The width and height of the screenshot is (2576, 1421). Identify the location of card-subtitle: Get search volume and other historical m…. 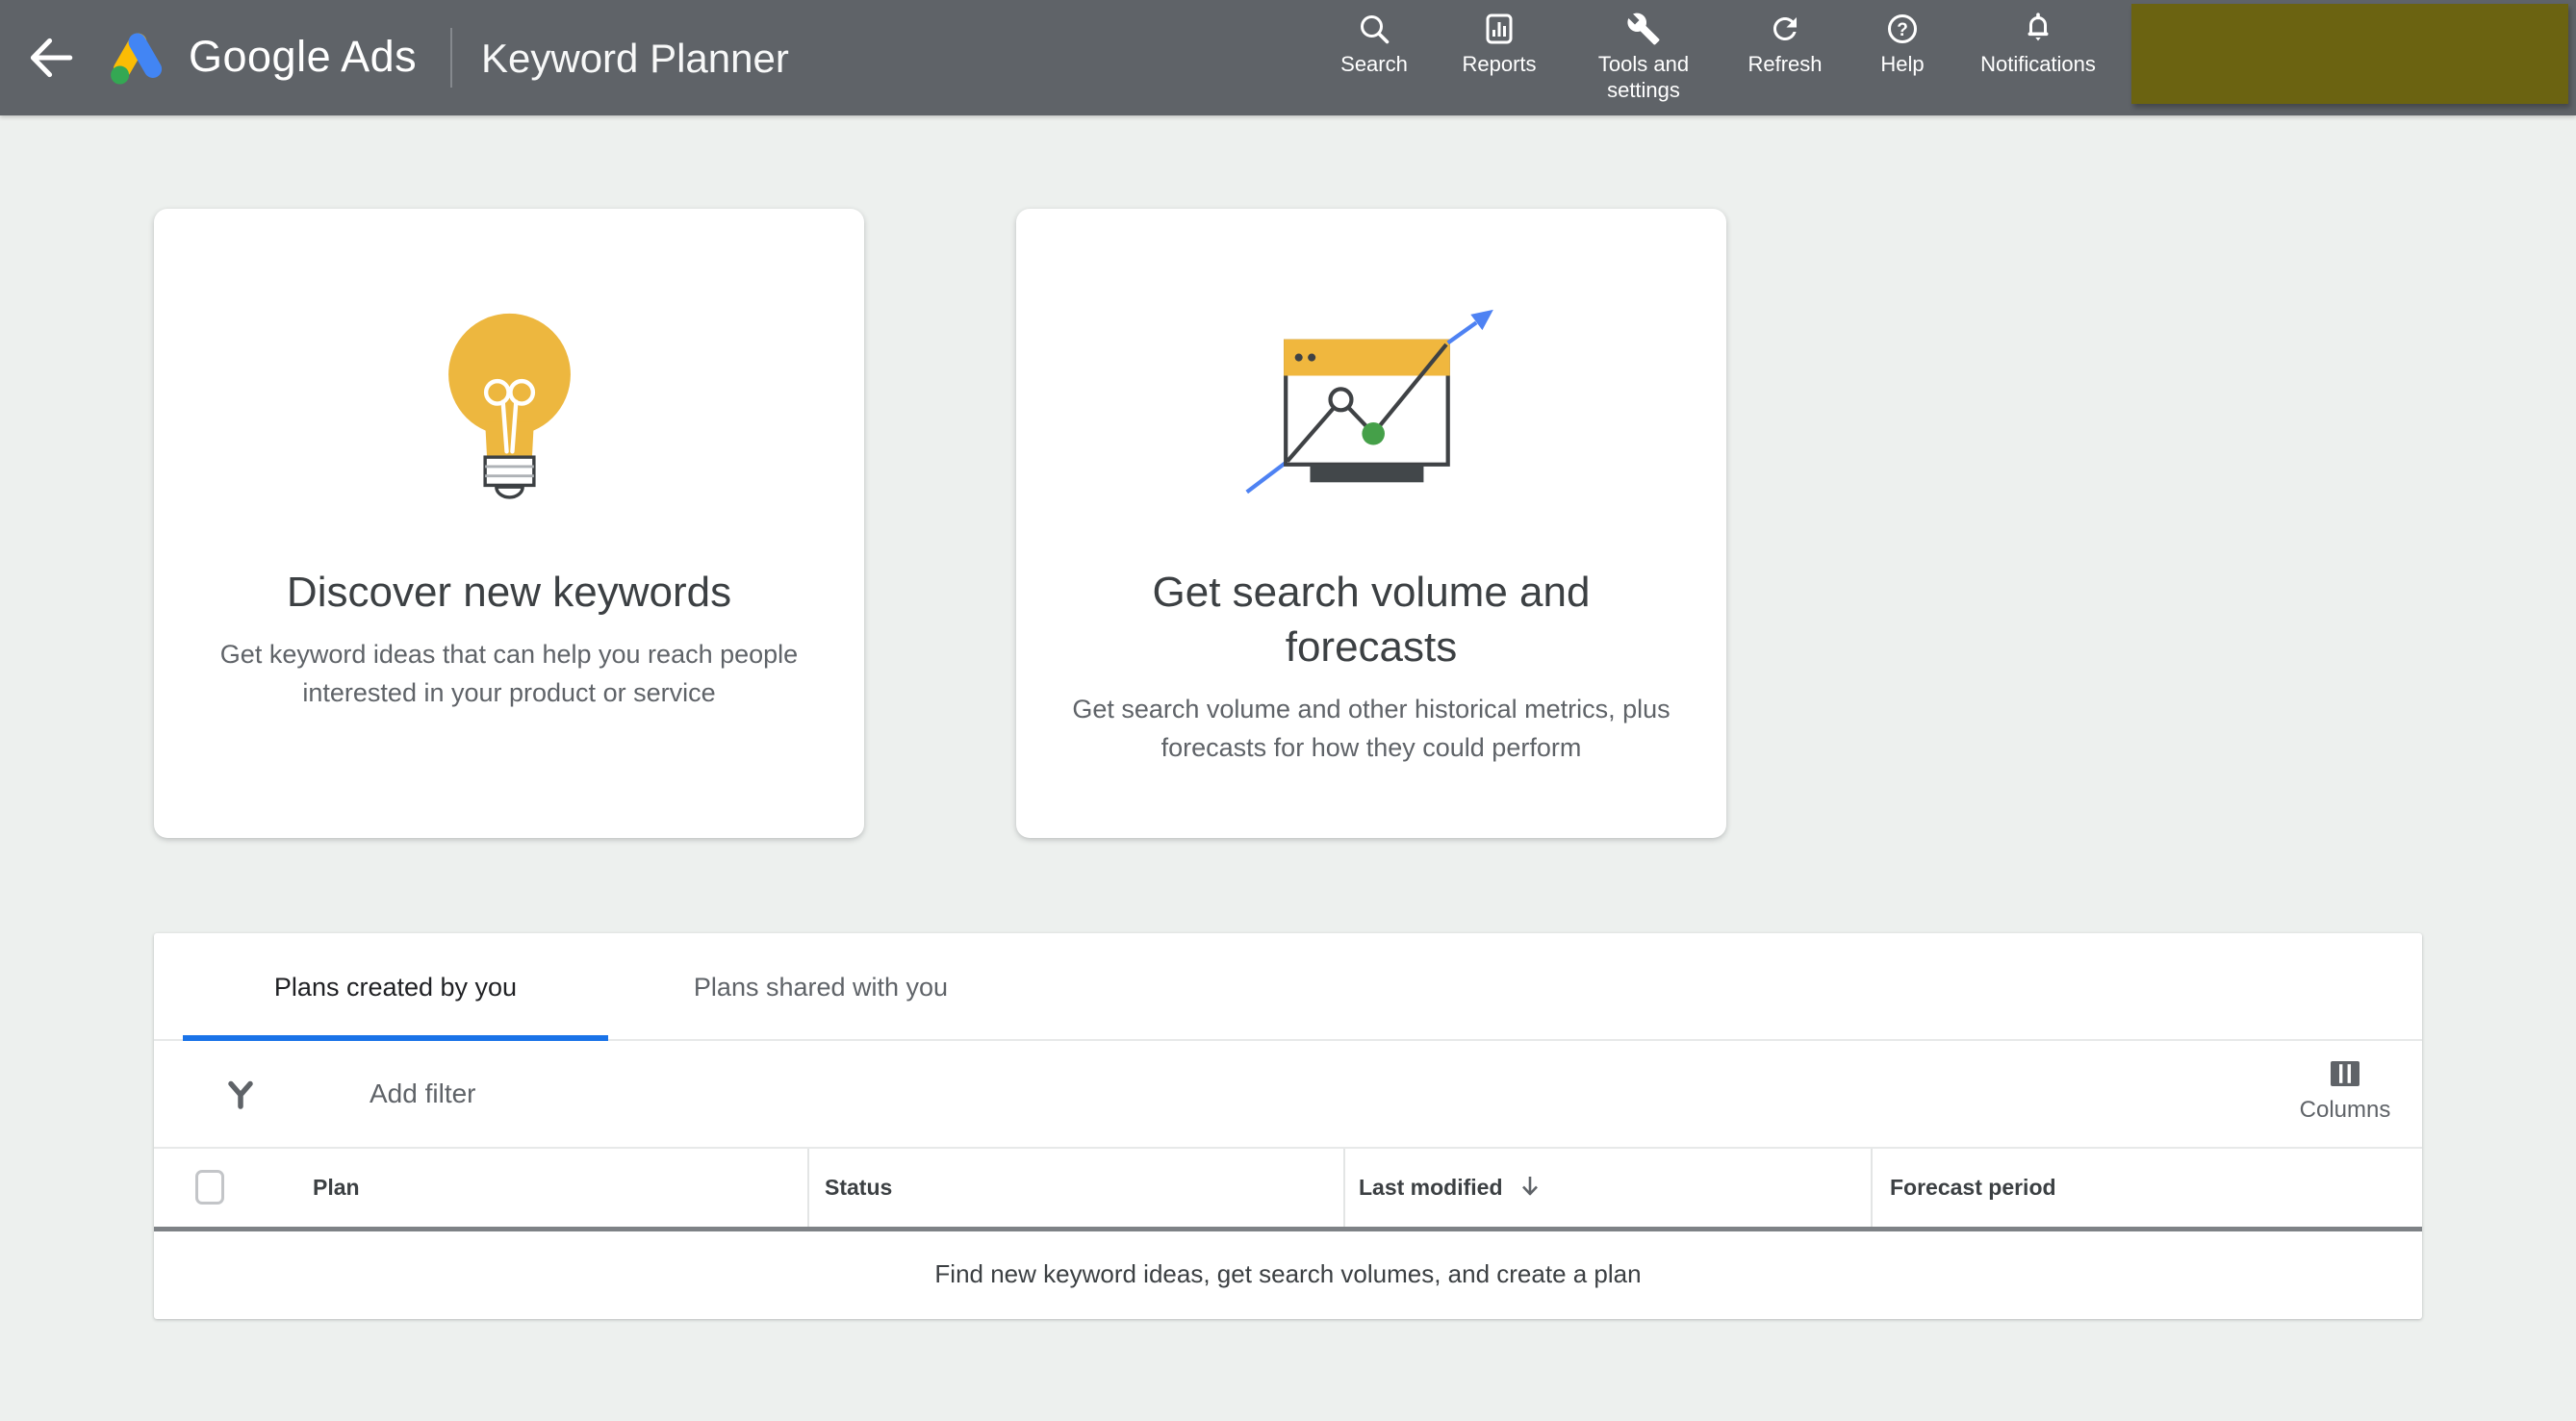
(1371, 728).